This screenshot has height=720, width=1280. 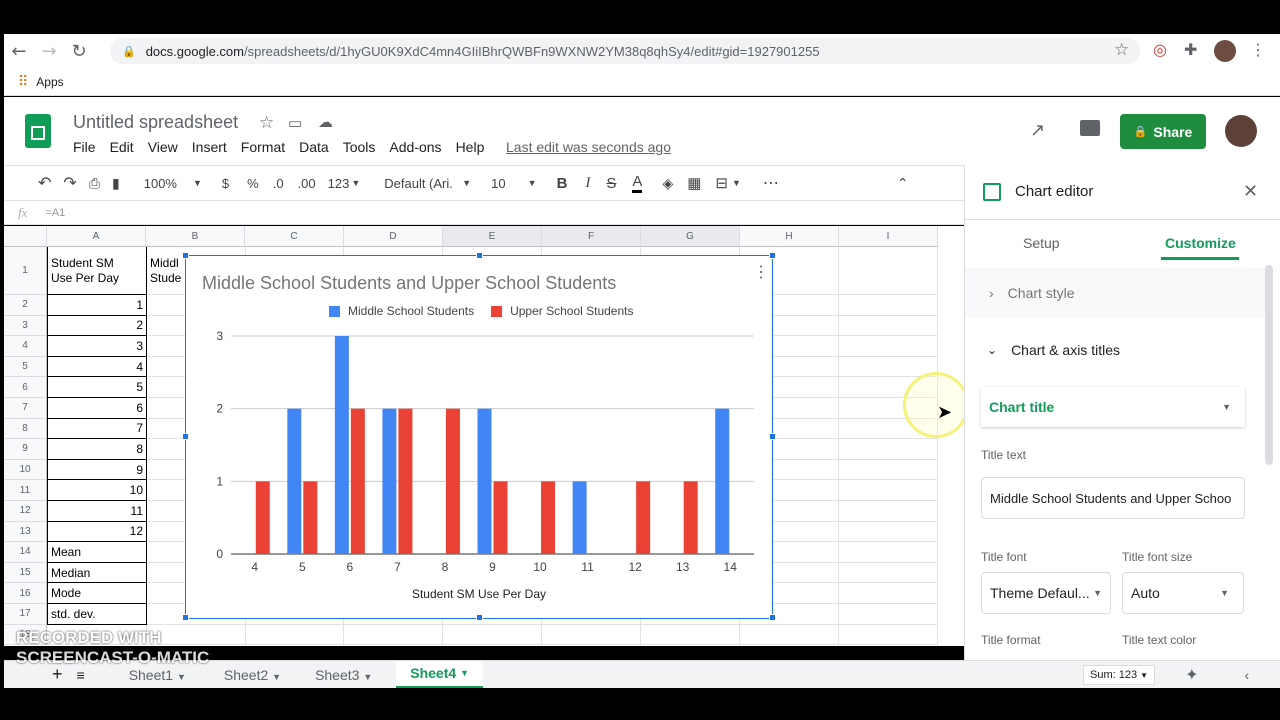 What do you see at coordinates (81, 675) in the screenshot?
I see `all-sheets-icon: ≡` at bounding box center [81, 675].